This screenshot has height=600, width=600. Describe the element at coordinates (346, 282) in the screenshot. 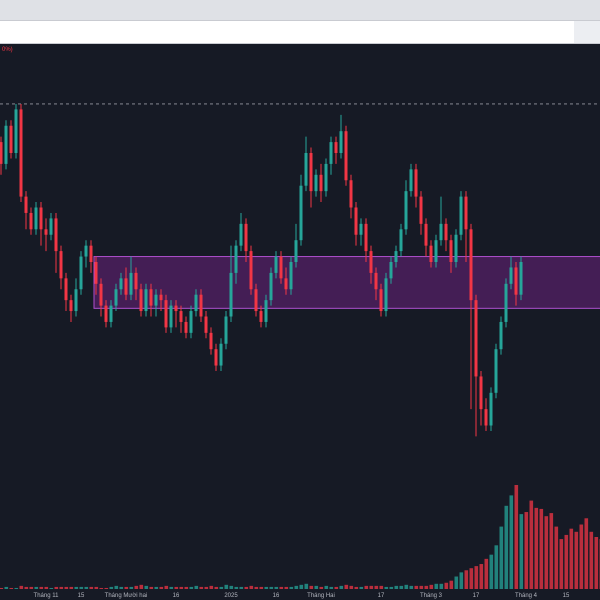

I see `support-zone-rect` at that location.